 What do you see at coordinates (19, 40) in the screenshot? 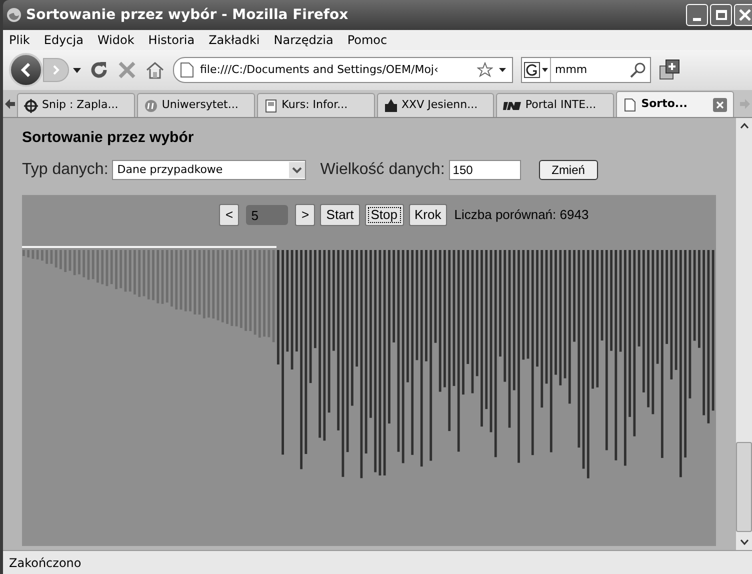
I see `menu-item: Plik` at bounding box center [19, 40].